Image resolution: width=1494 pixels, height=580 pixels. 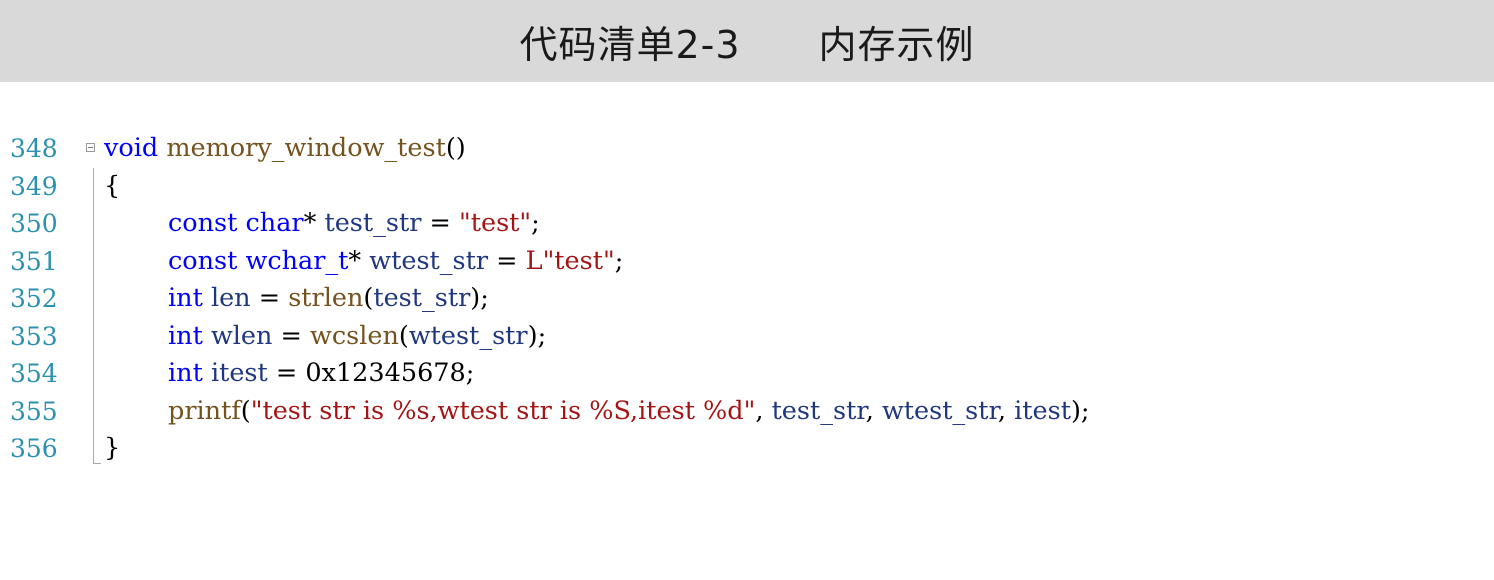 What do you see at coordinates (570, 260) in the screenshot?
I see `string-literal: L"test"` at bounding box center [570, 260].